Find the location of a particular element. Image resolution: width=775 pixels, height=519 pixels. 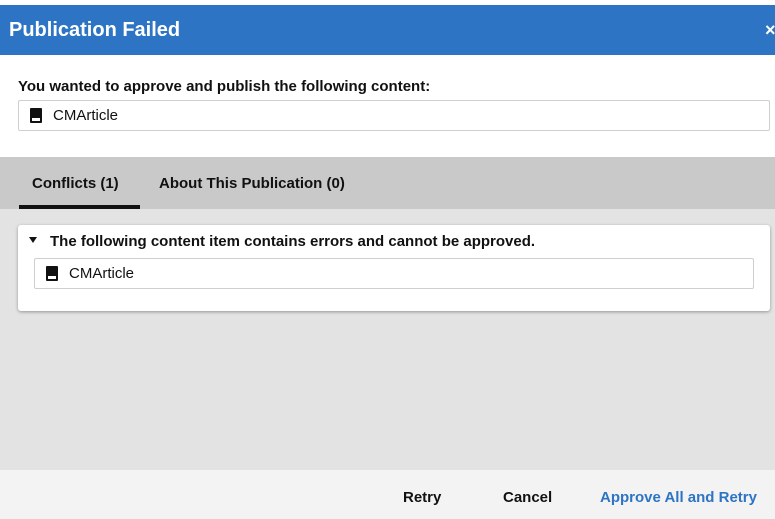

publish-item-label: CMArticle is located at coordinates (86, 115).